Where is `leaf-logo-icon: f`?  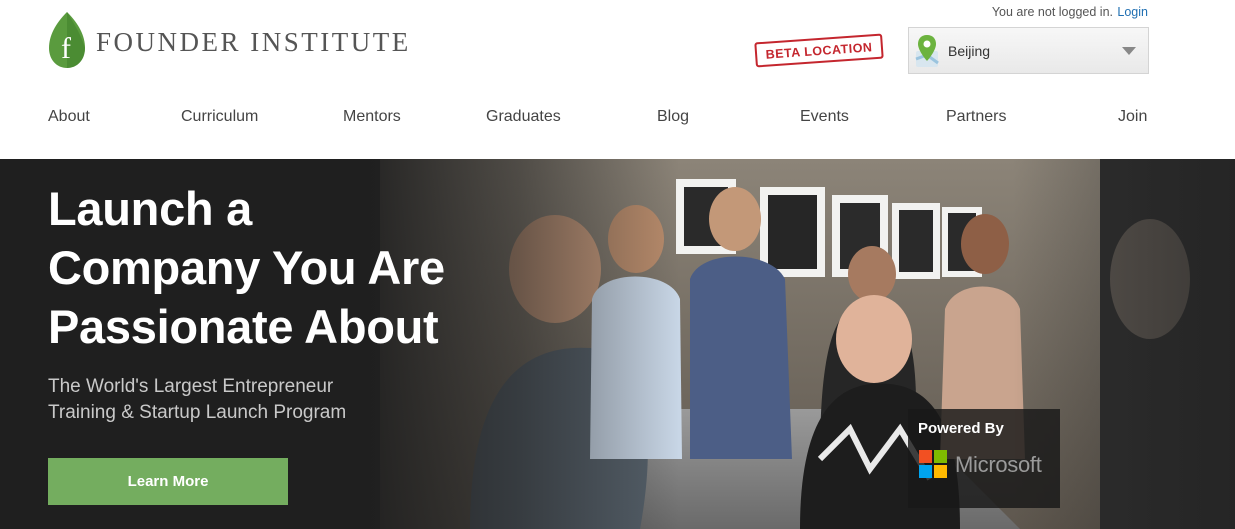
leaf-logo-icon: f is located at coordinates (67, 40).